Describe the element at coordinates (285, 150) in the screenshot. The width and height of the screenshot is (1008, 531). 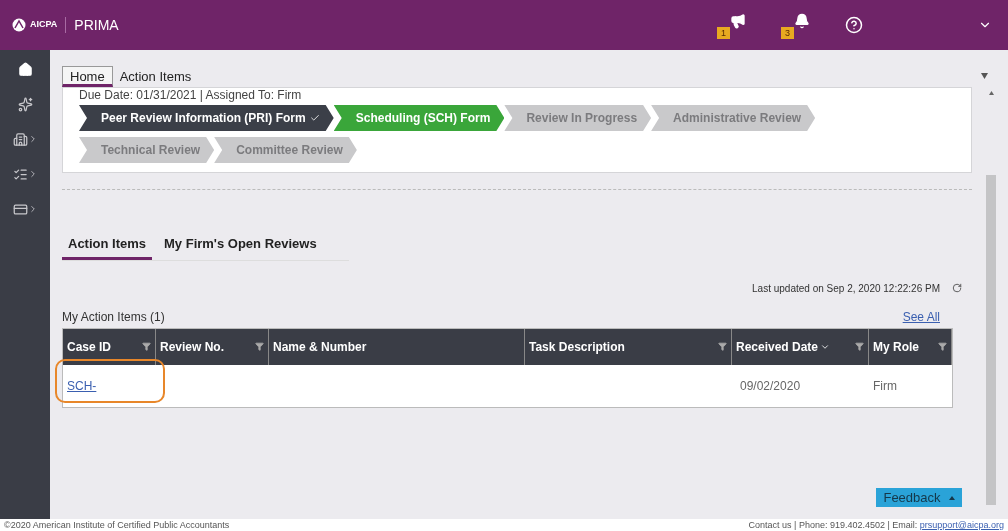
I see `progress-step: Committee Review` at that location.